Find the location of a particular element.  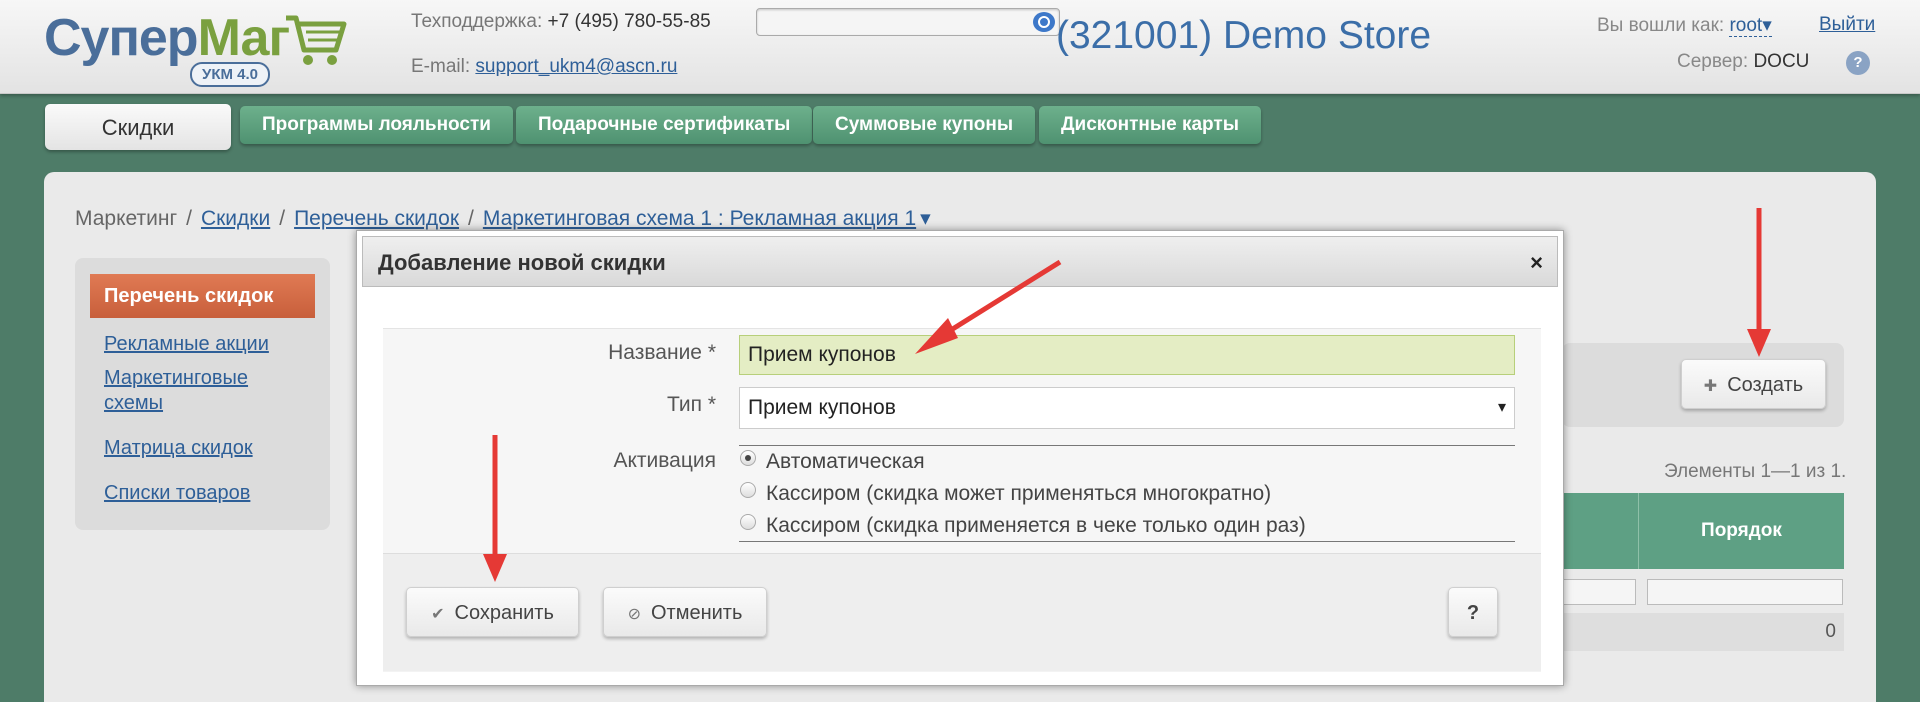

breadcrumb-discount-list: Перечень скидок is located at coordinates (376, 218).